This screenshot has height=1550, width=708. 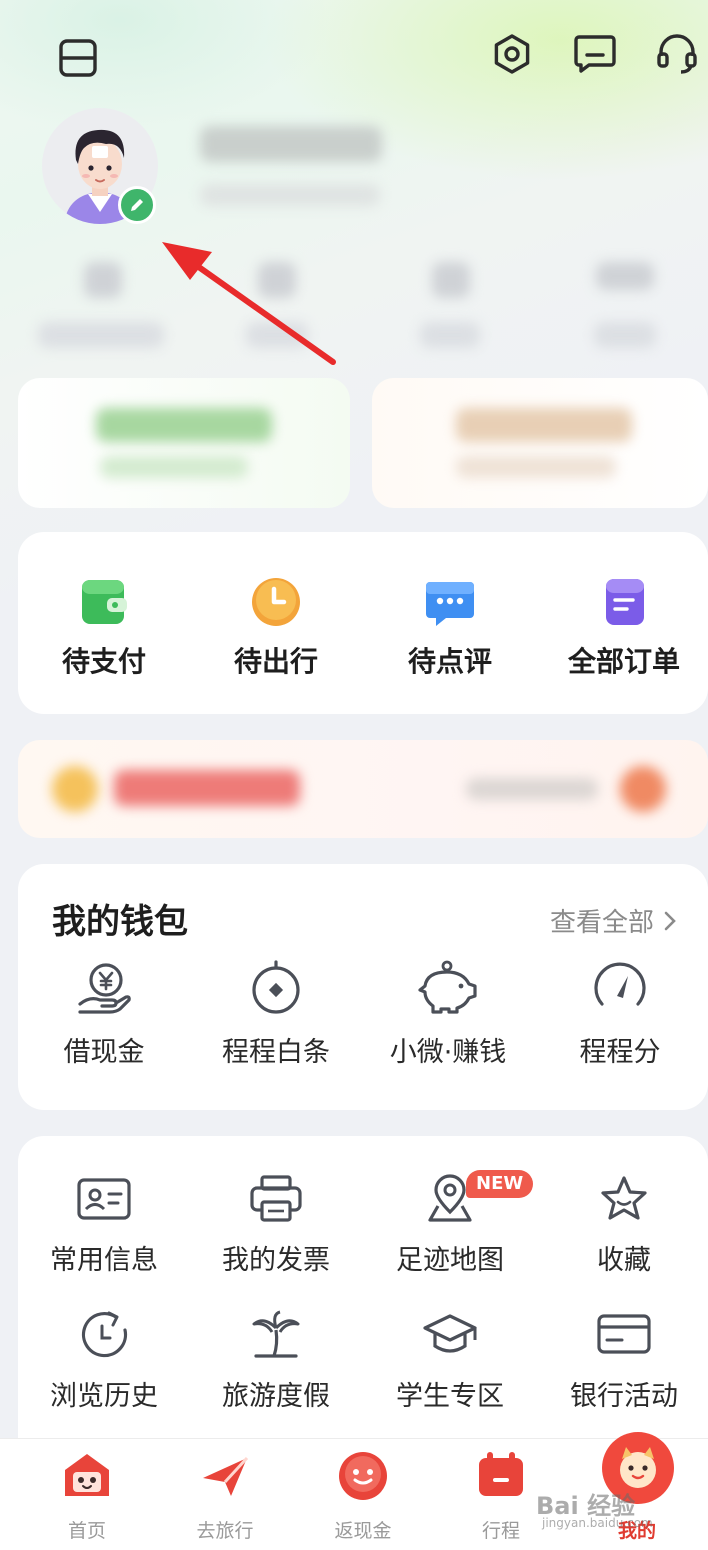 I want to click on order-pending-review-label: 待点评, so click(x=449, y=661).